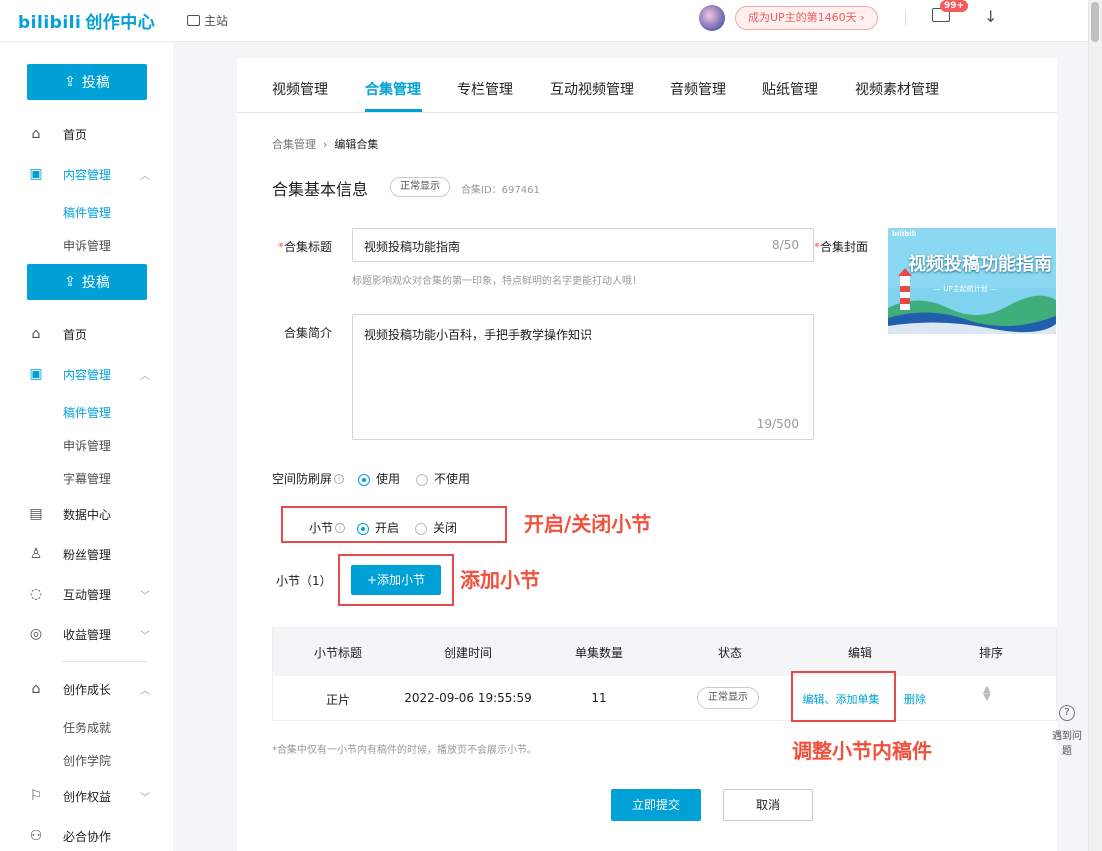  Describe the element at coordinates (965, 289) in the screenshot. I see `cover-subtitle-text: — UP主起航计划 —` at that location.